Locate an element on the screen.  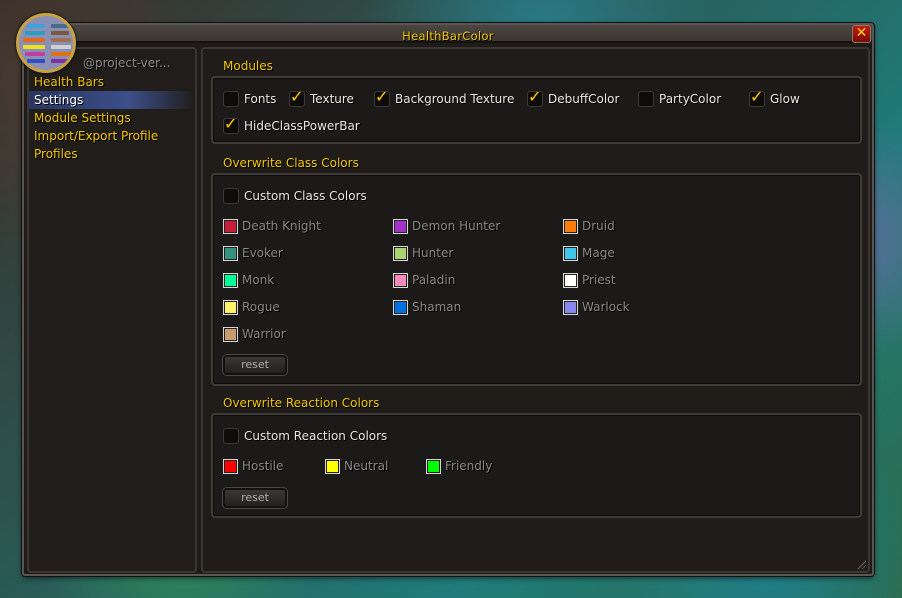
checkbox-label: Custom Reaction Colors is located at coordinates (316, 436).